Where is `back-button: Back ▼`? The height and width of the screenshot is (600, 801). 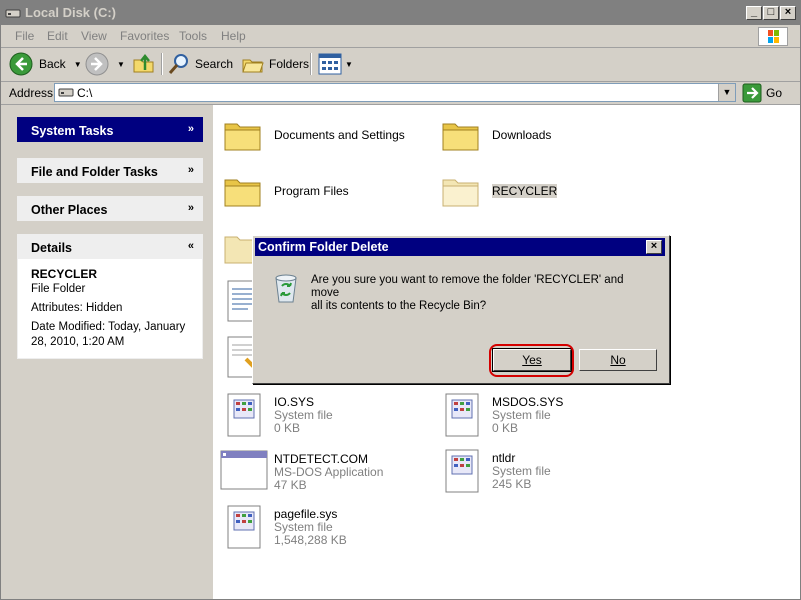 back-button: Back ▼ is located at coordinates (45, 64).